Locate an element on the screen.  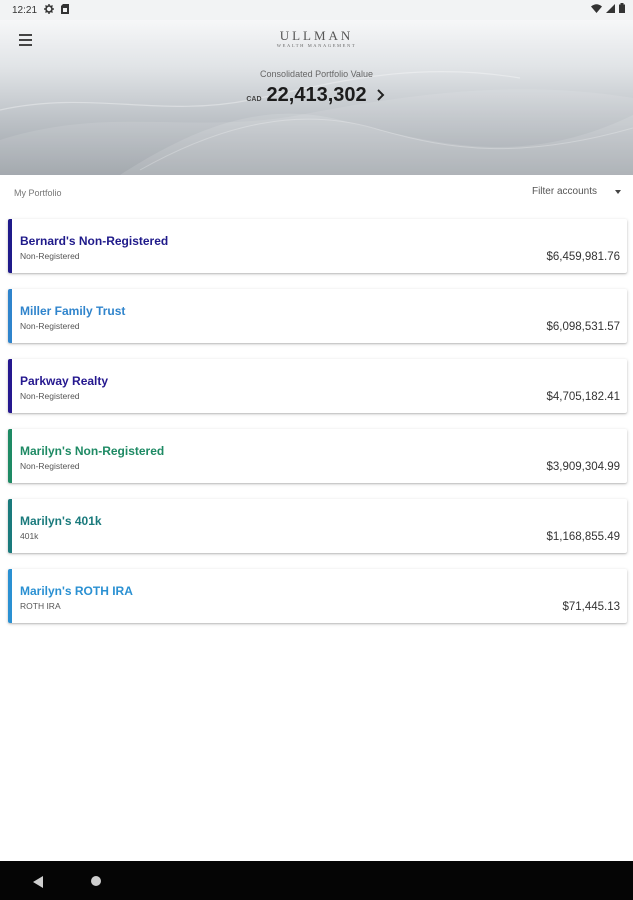
account-name: Miller Family Trust is located at coordinates (73, 311).